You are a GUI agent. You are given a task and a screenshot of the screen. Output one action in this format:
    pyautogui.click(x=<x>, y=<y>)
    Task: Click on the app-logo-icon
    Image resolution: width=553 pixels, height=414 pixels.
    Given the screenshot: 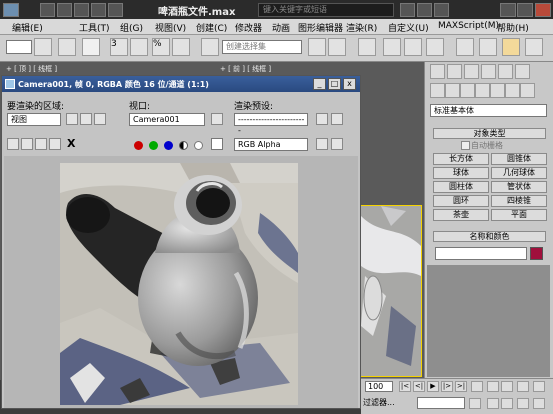 What is the action you would take?
    pyautogui.click(x=11, y=10)
    